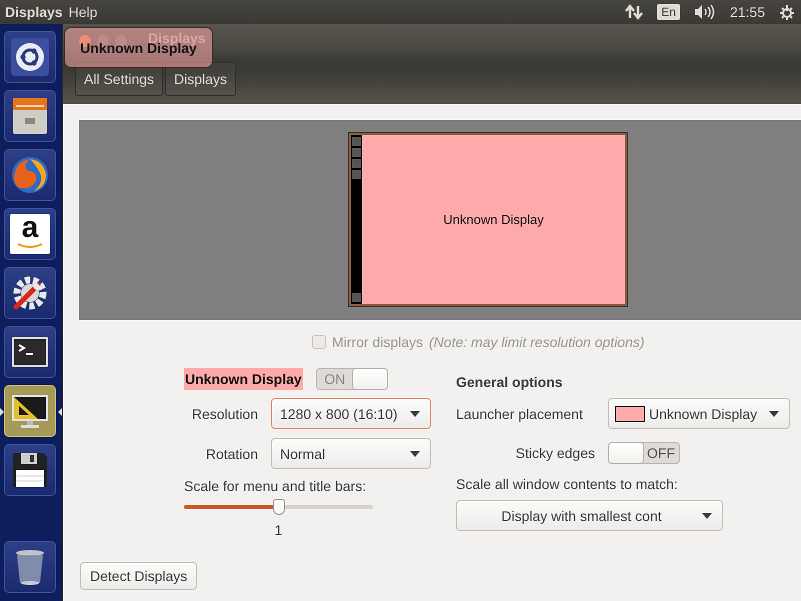 This screenshot has width=801, height=601. Describe the element at coordinates (278, 507) in the screenshot. I see `slider-thumb` at that location.